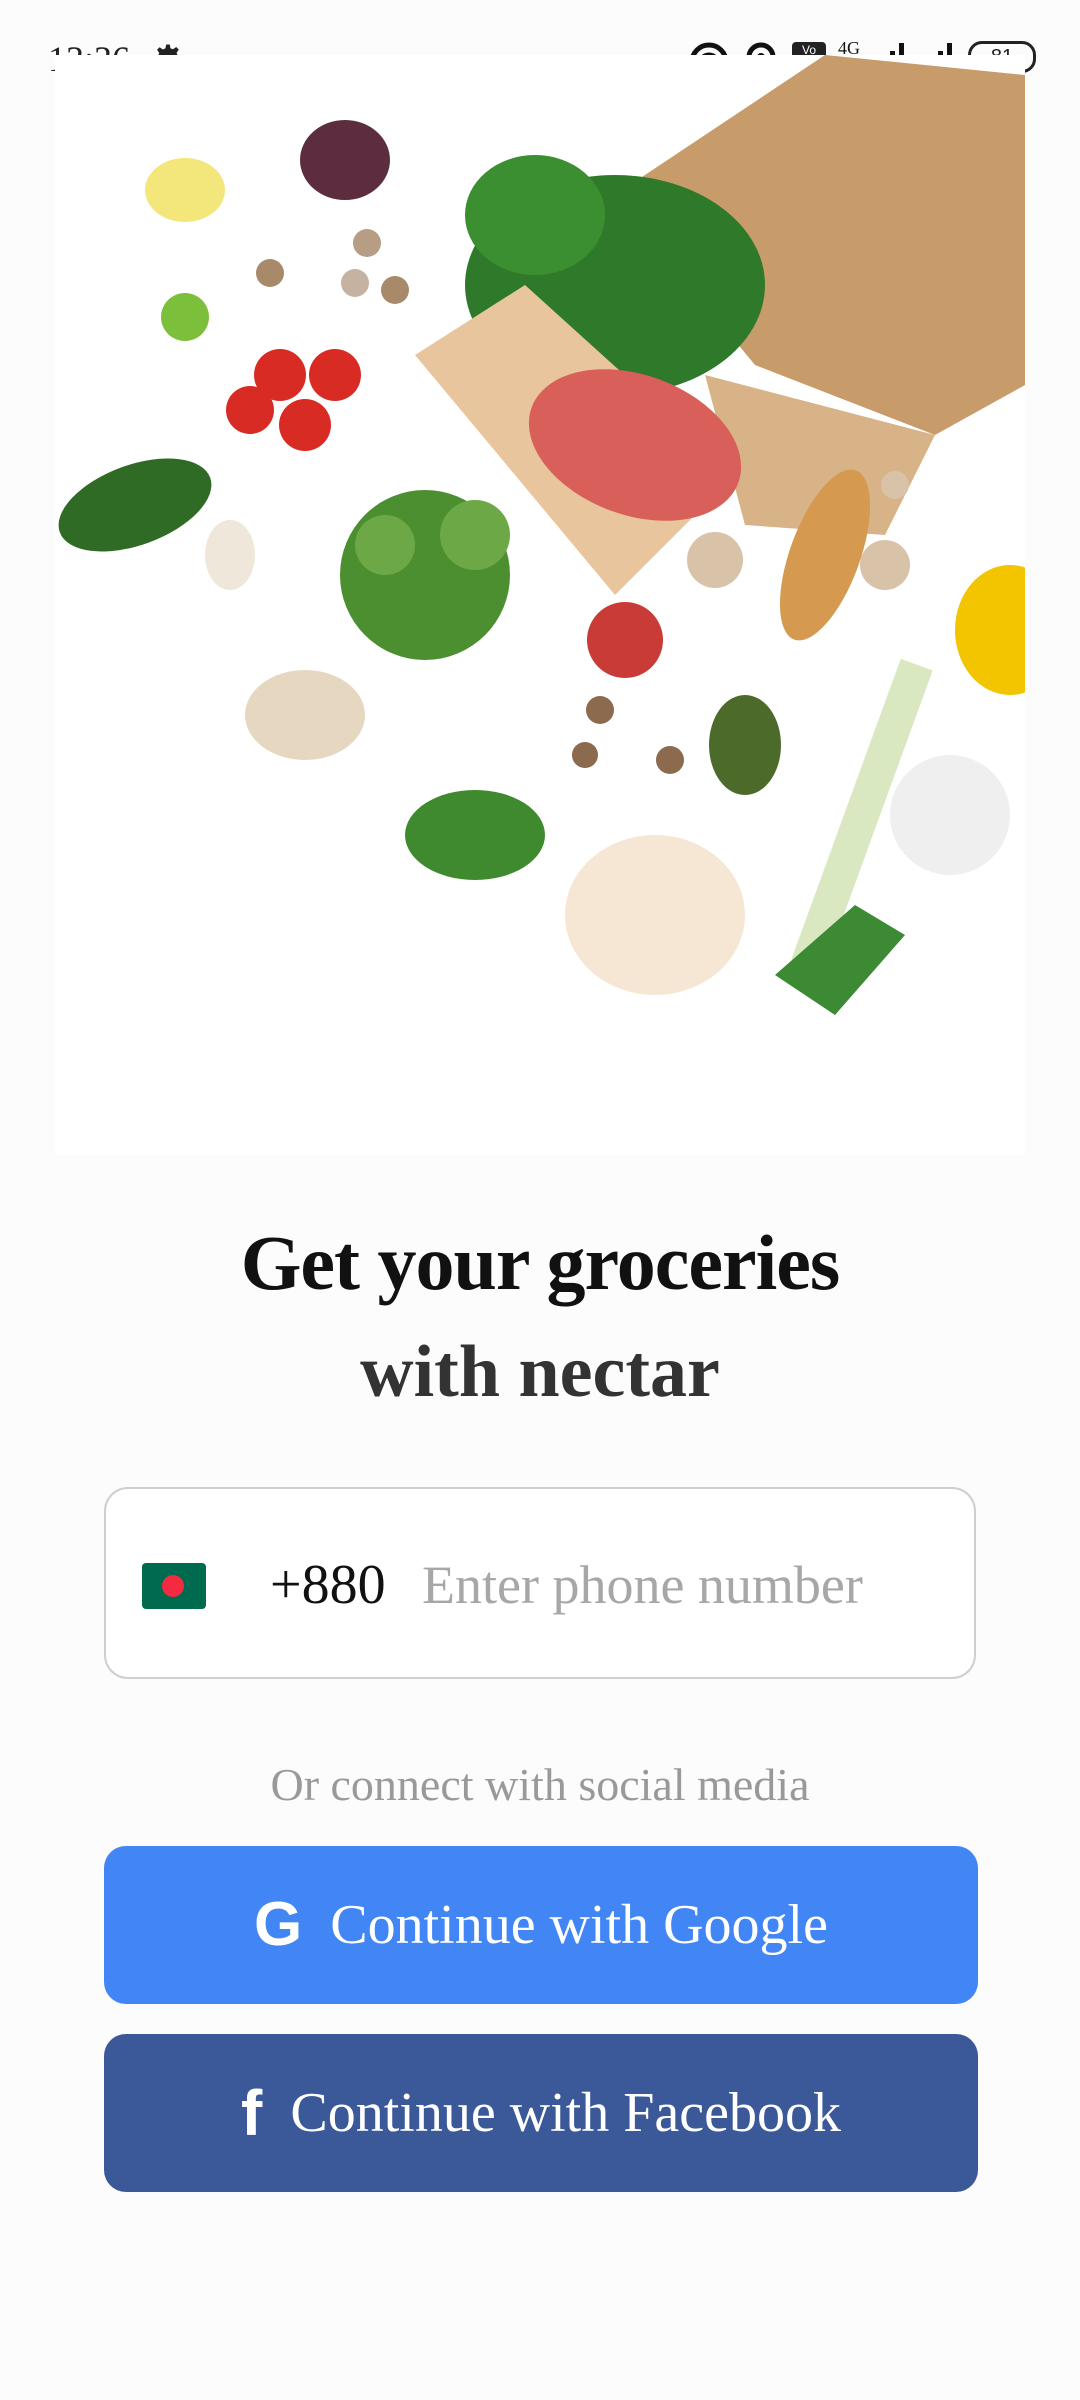  I want to click on social-caption: Or connect with social media, so click(540, 1784).